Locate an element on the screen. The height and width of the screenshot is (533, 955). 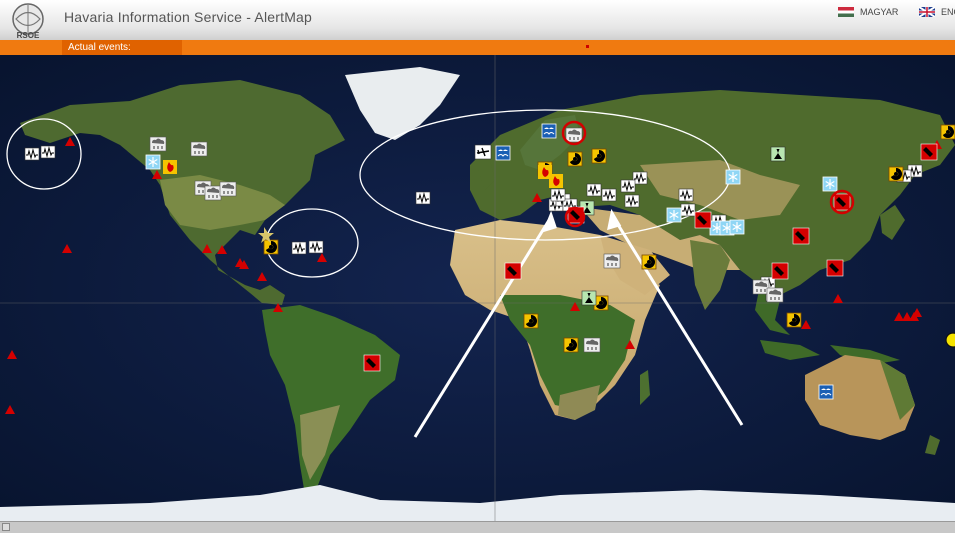
lang-en-link: ENG is located at coordinates (937, 12).